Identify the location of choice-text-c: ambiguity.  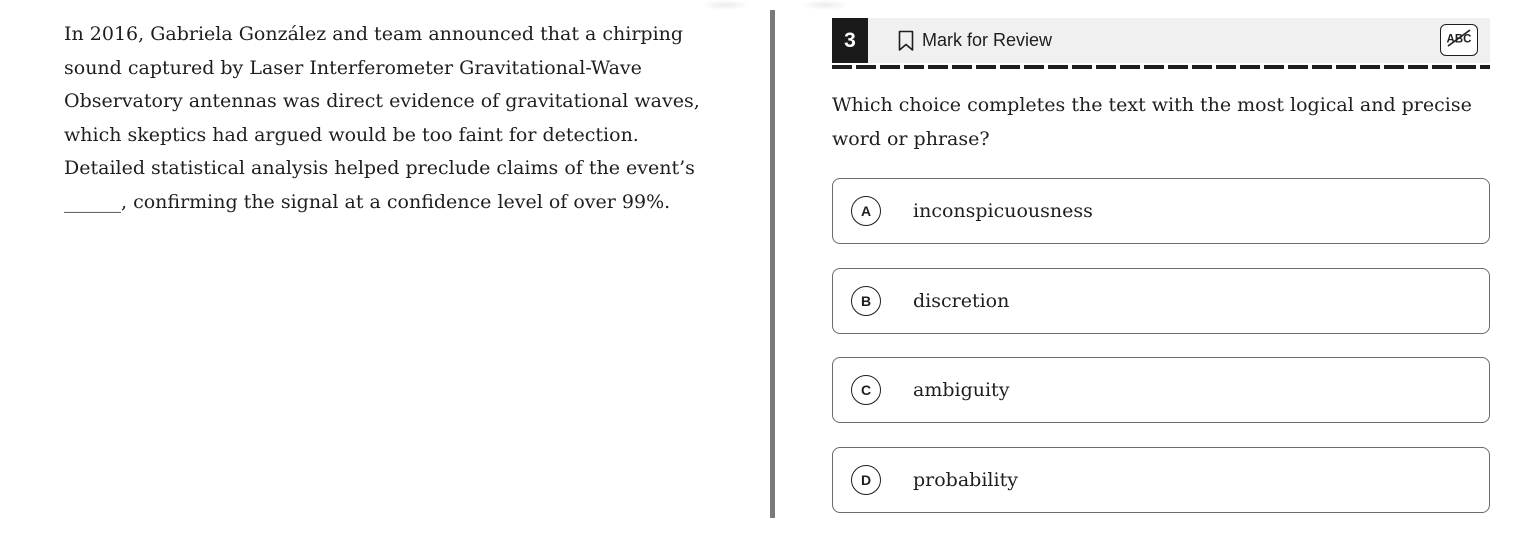
(961, 390).